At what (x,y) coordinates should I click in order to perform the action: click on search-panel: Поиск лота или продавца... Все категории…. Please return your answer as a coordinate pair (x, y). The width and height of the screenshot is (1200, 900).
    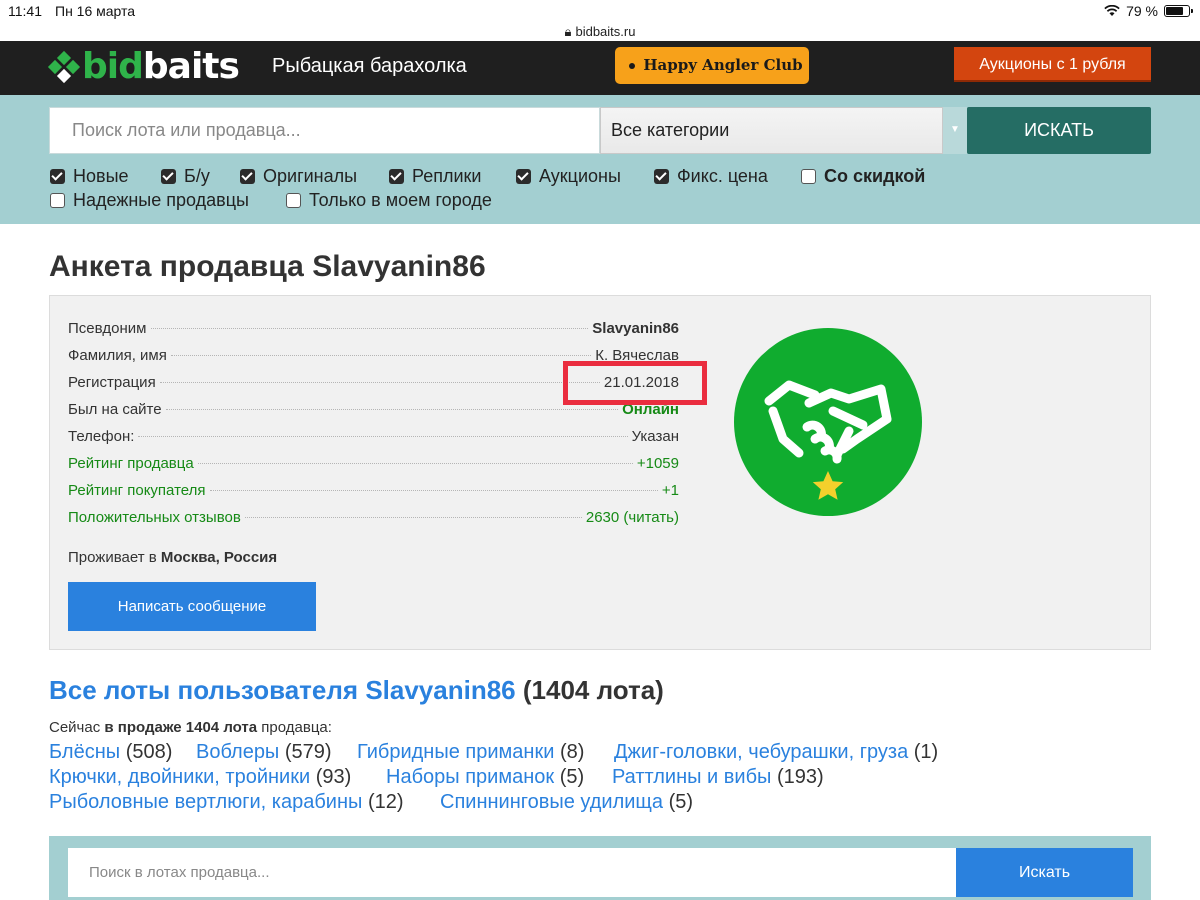
    Looking at the image, I should click on (600, 159).